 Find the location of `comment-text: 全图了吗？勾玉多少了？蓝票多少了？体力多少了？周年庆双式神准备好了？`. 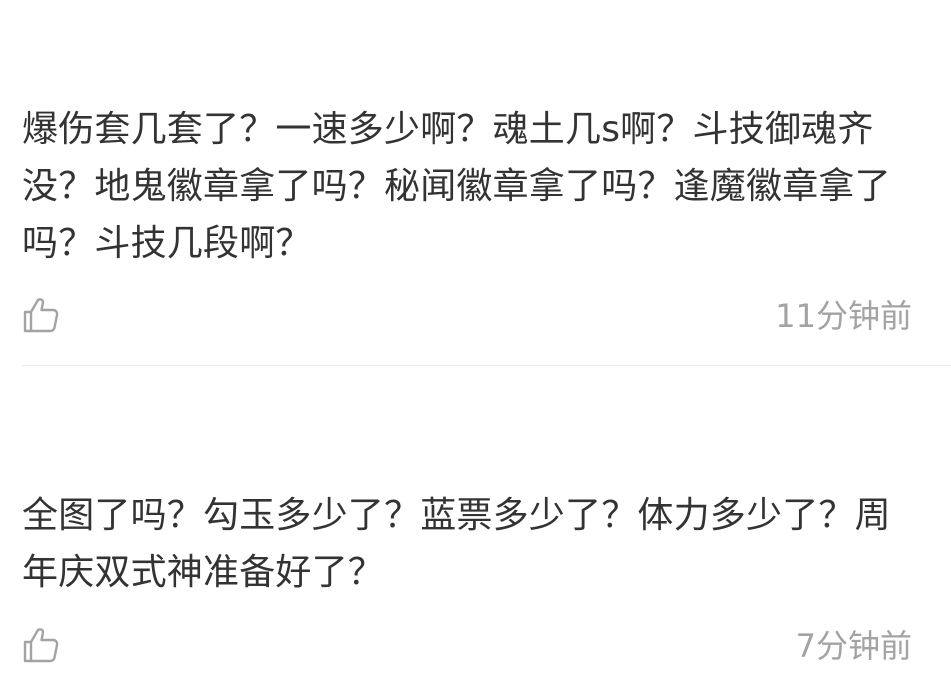

comment-text: 全图了吗？勾玉多少了？蓝票多少了？体力多少了？周年庆双式神准备好了？ is located at coordinates (456, 544).